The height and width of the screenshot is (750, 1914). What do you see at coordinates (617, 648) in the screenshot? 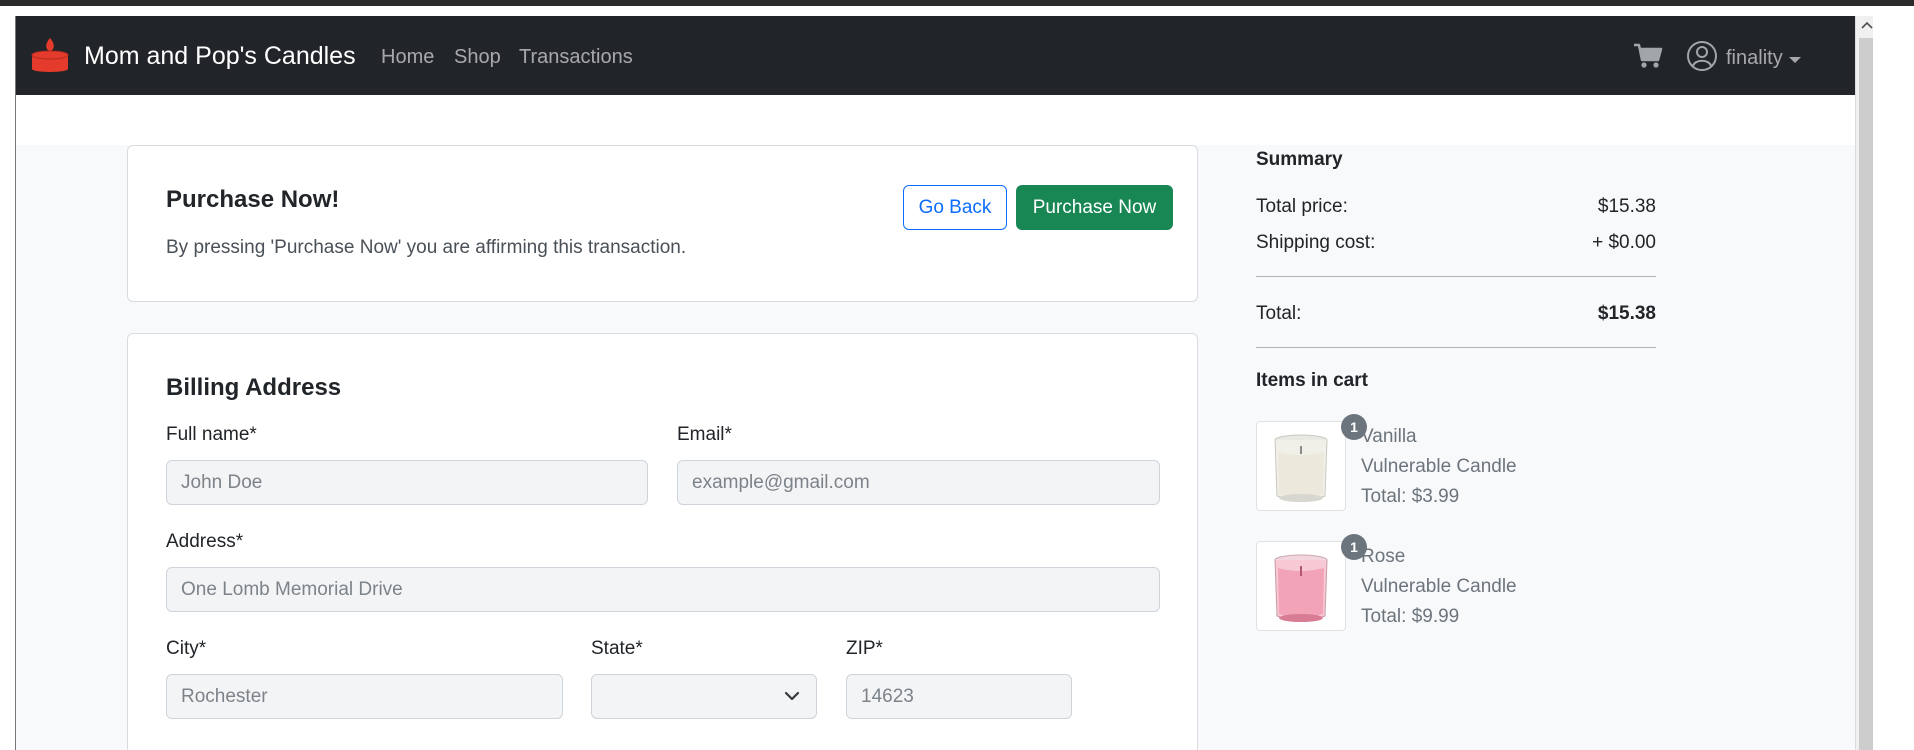
I see `state-label: State*` at bounding box center [617, 648].